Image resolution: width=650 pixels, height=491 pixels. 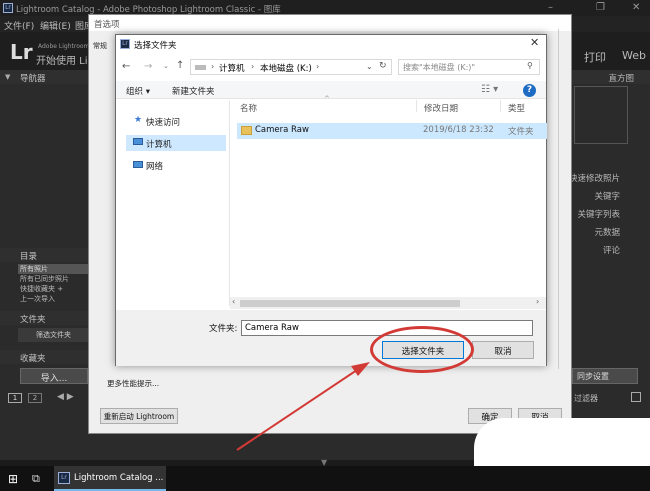 I want to click on lightroom-taskbar-icon: Lr, so click(x=64, y=478).